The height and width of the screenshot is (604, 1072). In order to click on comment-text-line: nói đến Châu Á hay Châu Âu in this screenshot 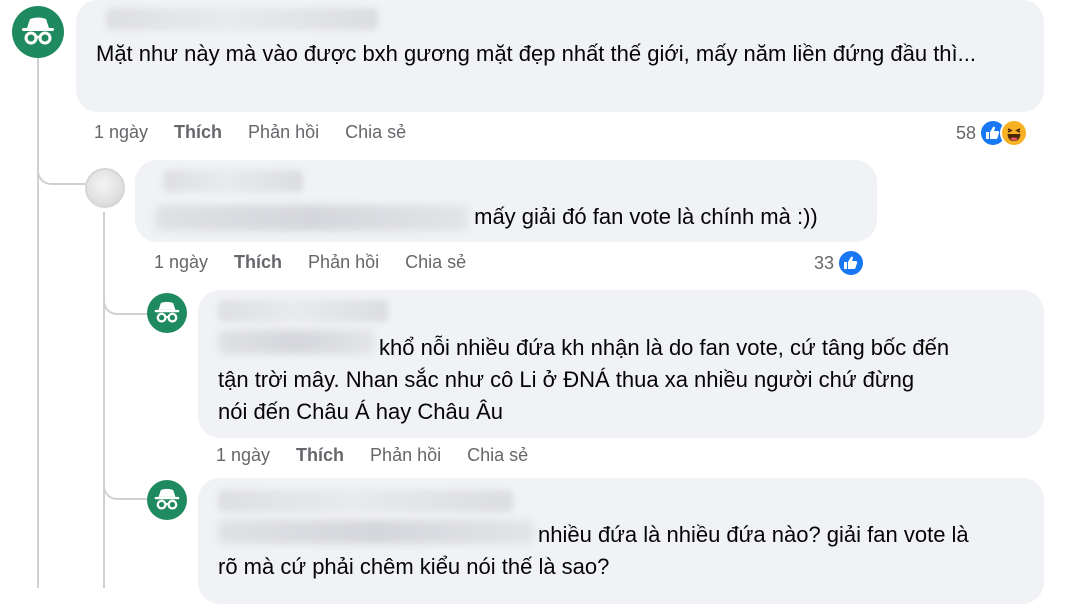, I will do `click(360, 411)`.